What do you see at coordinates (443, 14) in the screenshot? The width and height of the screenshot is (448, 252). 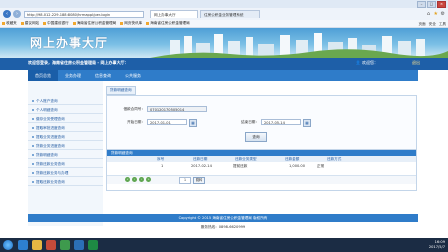 I see `gear-icon: ⚙` at bounding box center [443, 14].